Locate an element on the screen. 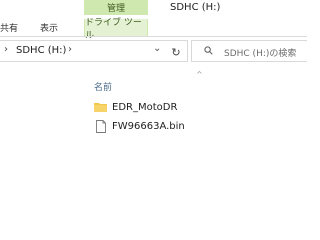 This screenshot has width=320, height=240. tab-view: 表示 is located at coordinates (49, 27).